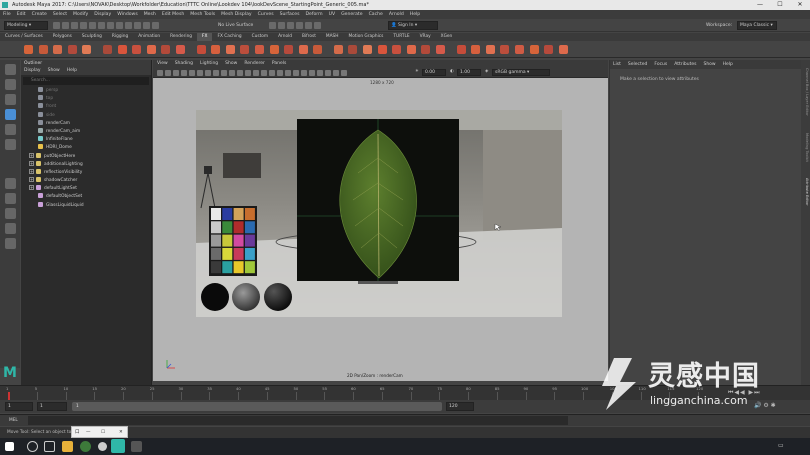 Image resolution: width=810 pixels, height=455 pixels. I want to click on mash-signal-icon, so click(519, 49).